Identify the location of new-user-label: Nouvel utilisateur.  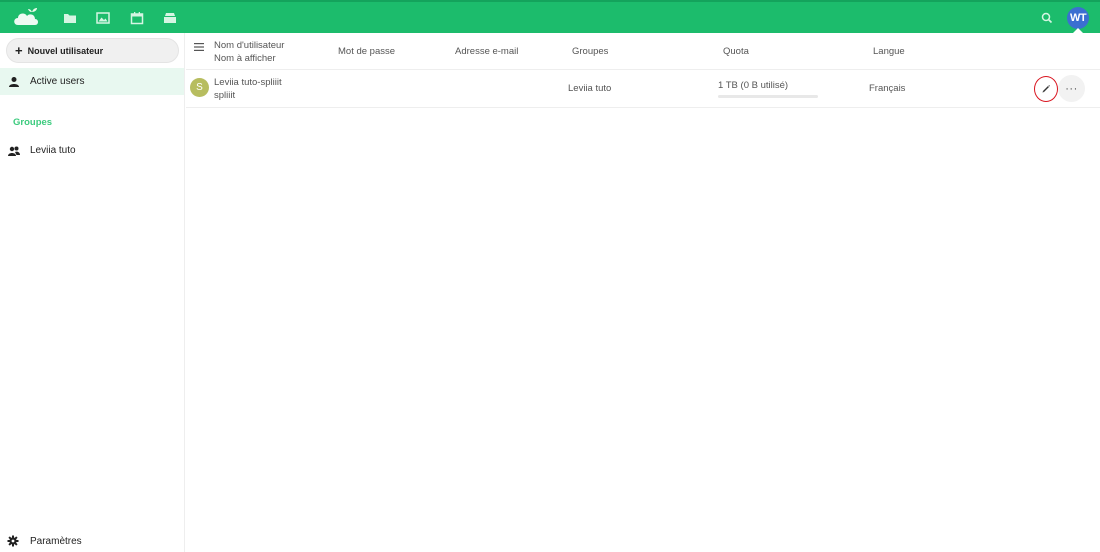
(65, 50).